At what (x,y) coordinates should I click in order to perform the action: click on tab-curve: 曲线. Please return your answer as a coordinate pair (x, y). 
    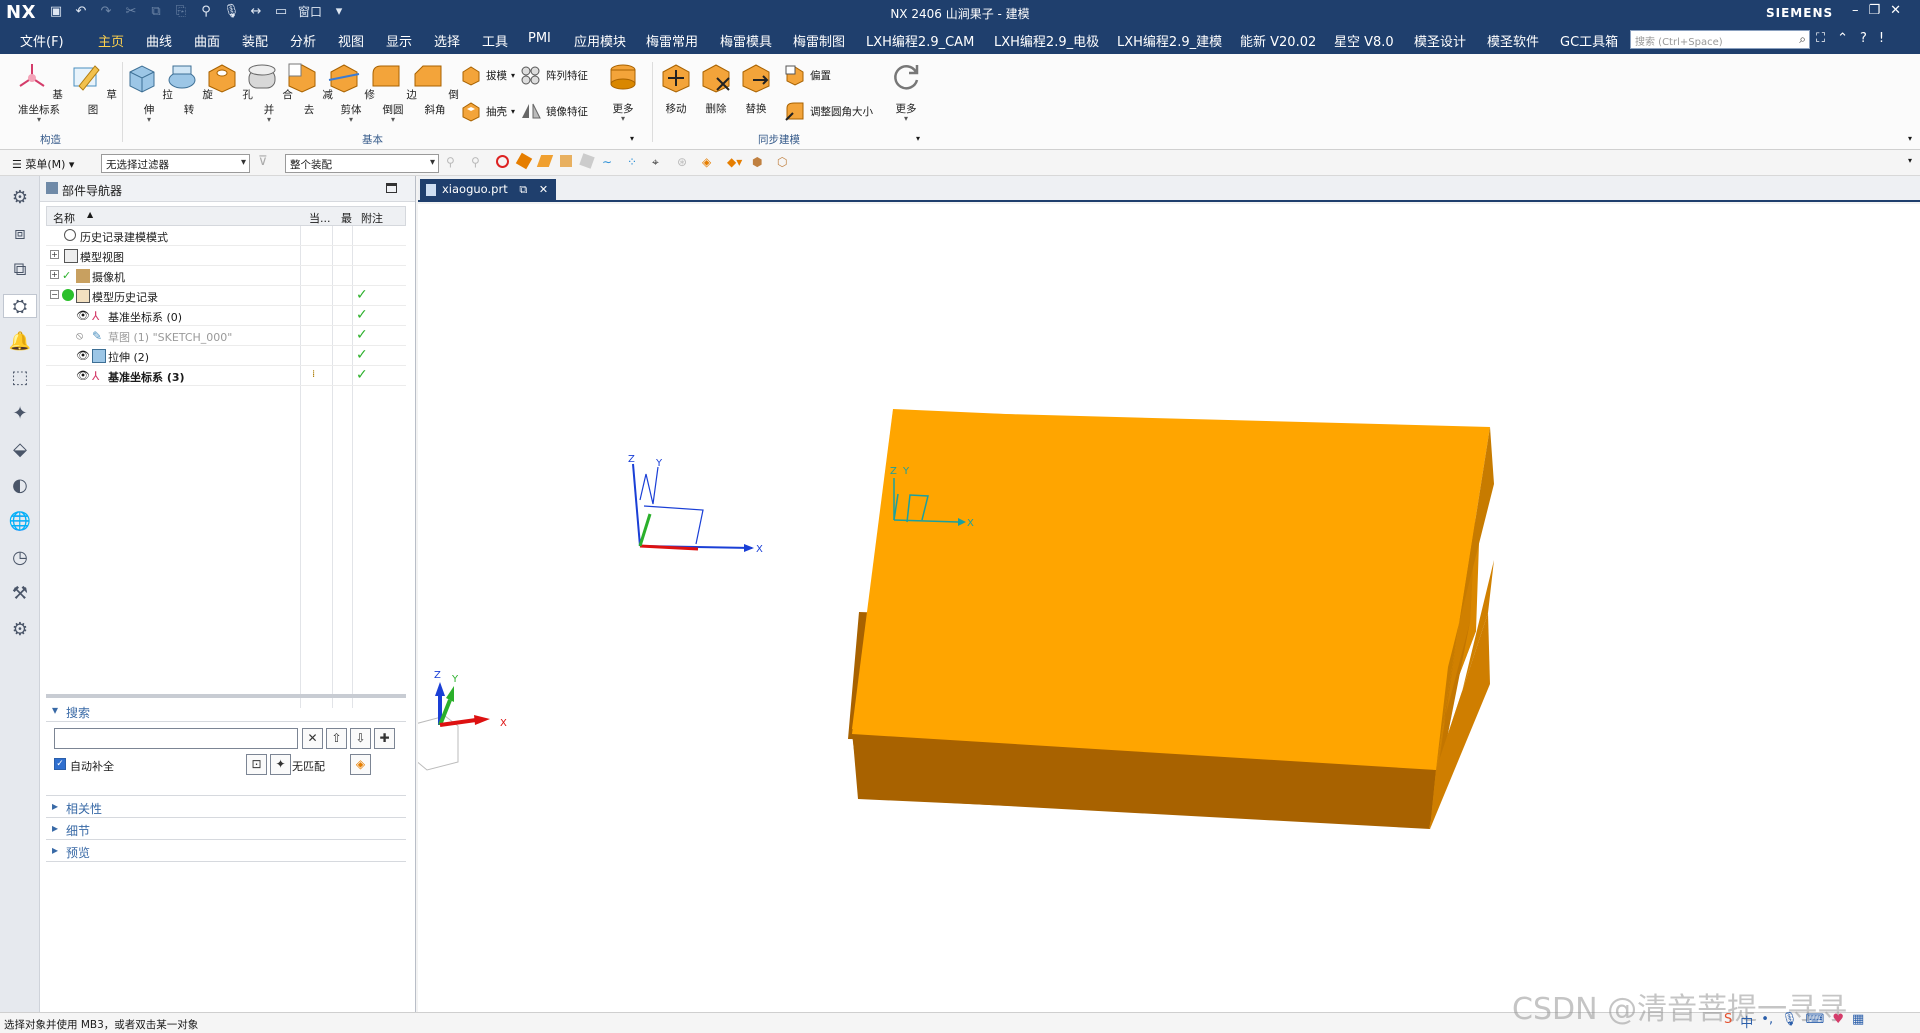
    Looking at the image, I should click on (159, 40).